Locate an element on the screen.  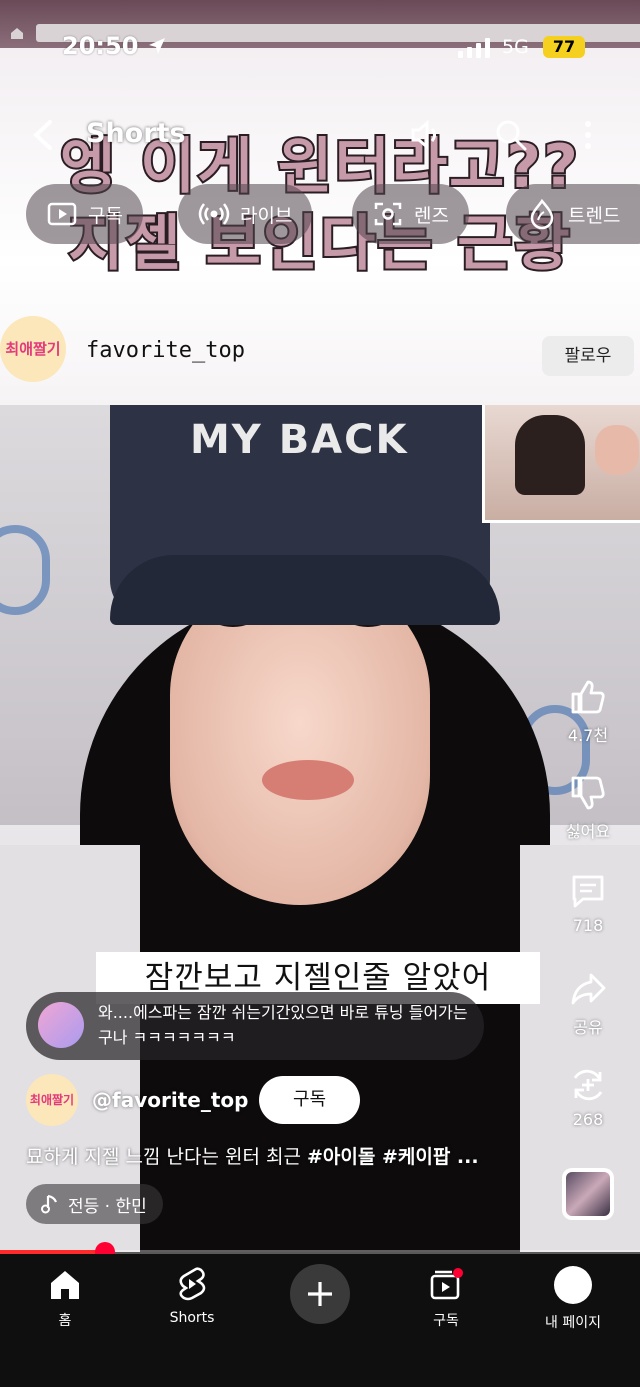
in-video-channel-logo: 최애짤기 is located at coordinates (33, 349).